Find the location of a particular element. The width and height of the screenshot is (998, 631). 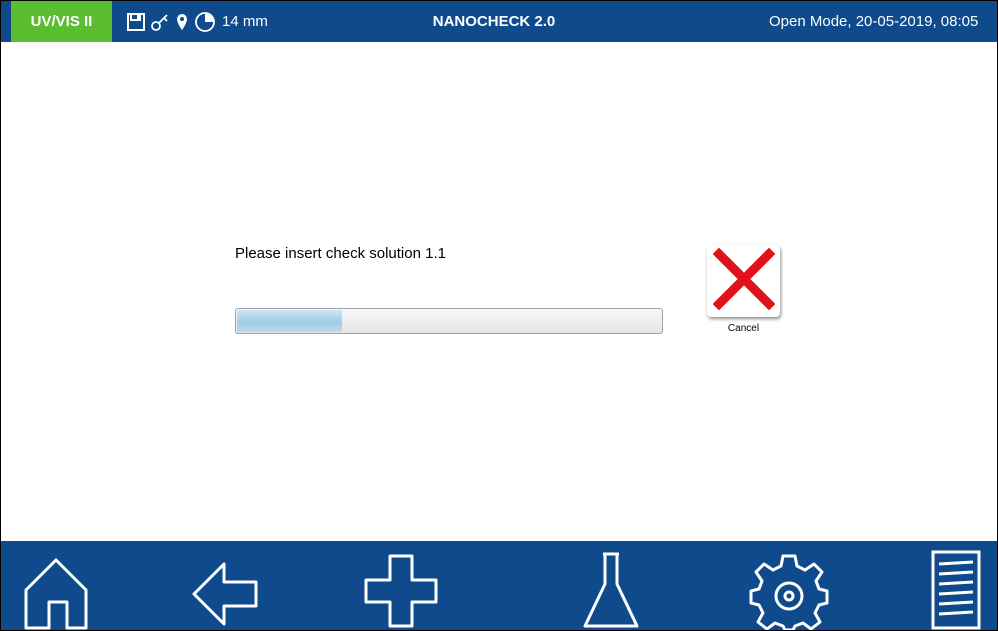

cancel-label: Cancel is located at coordinates (743, 328).